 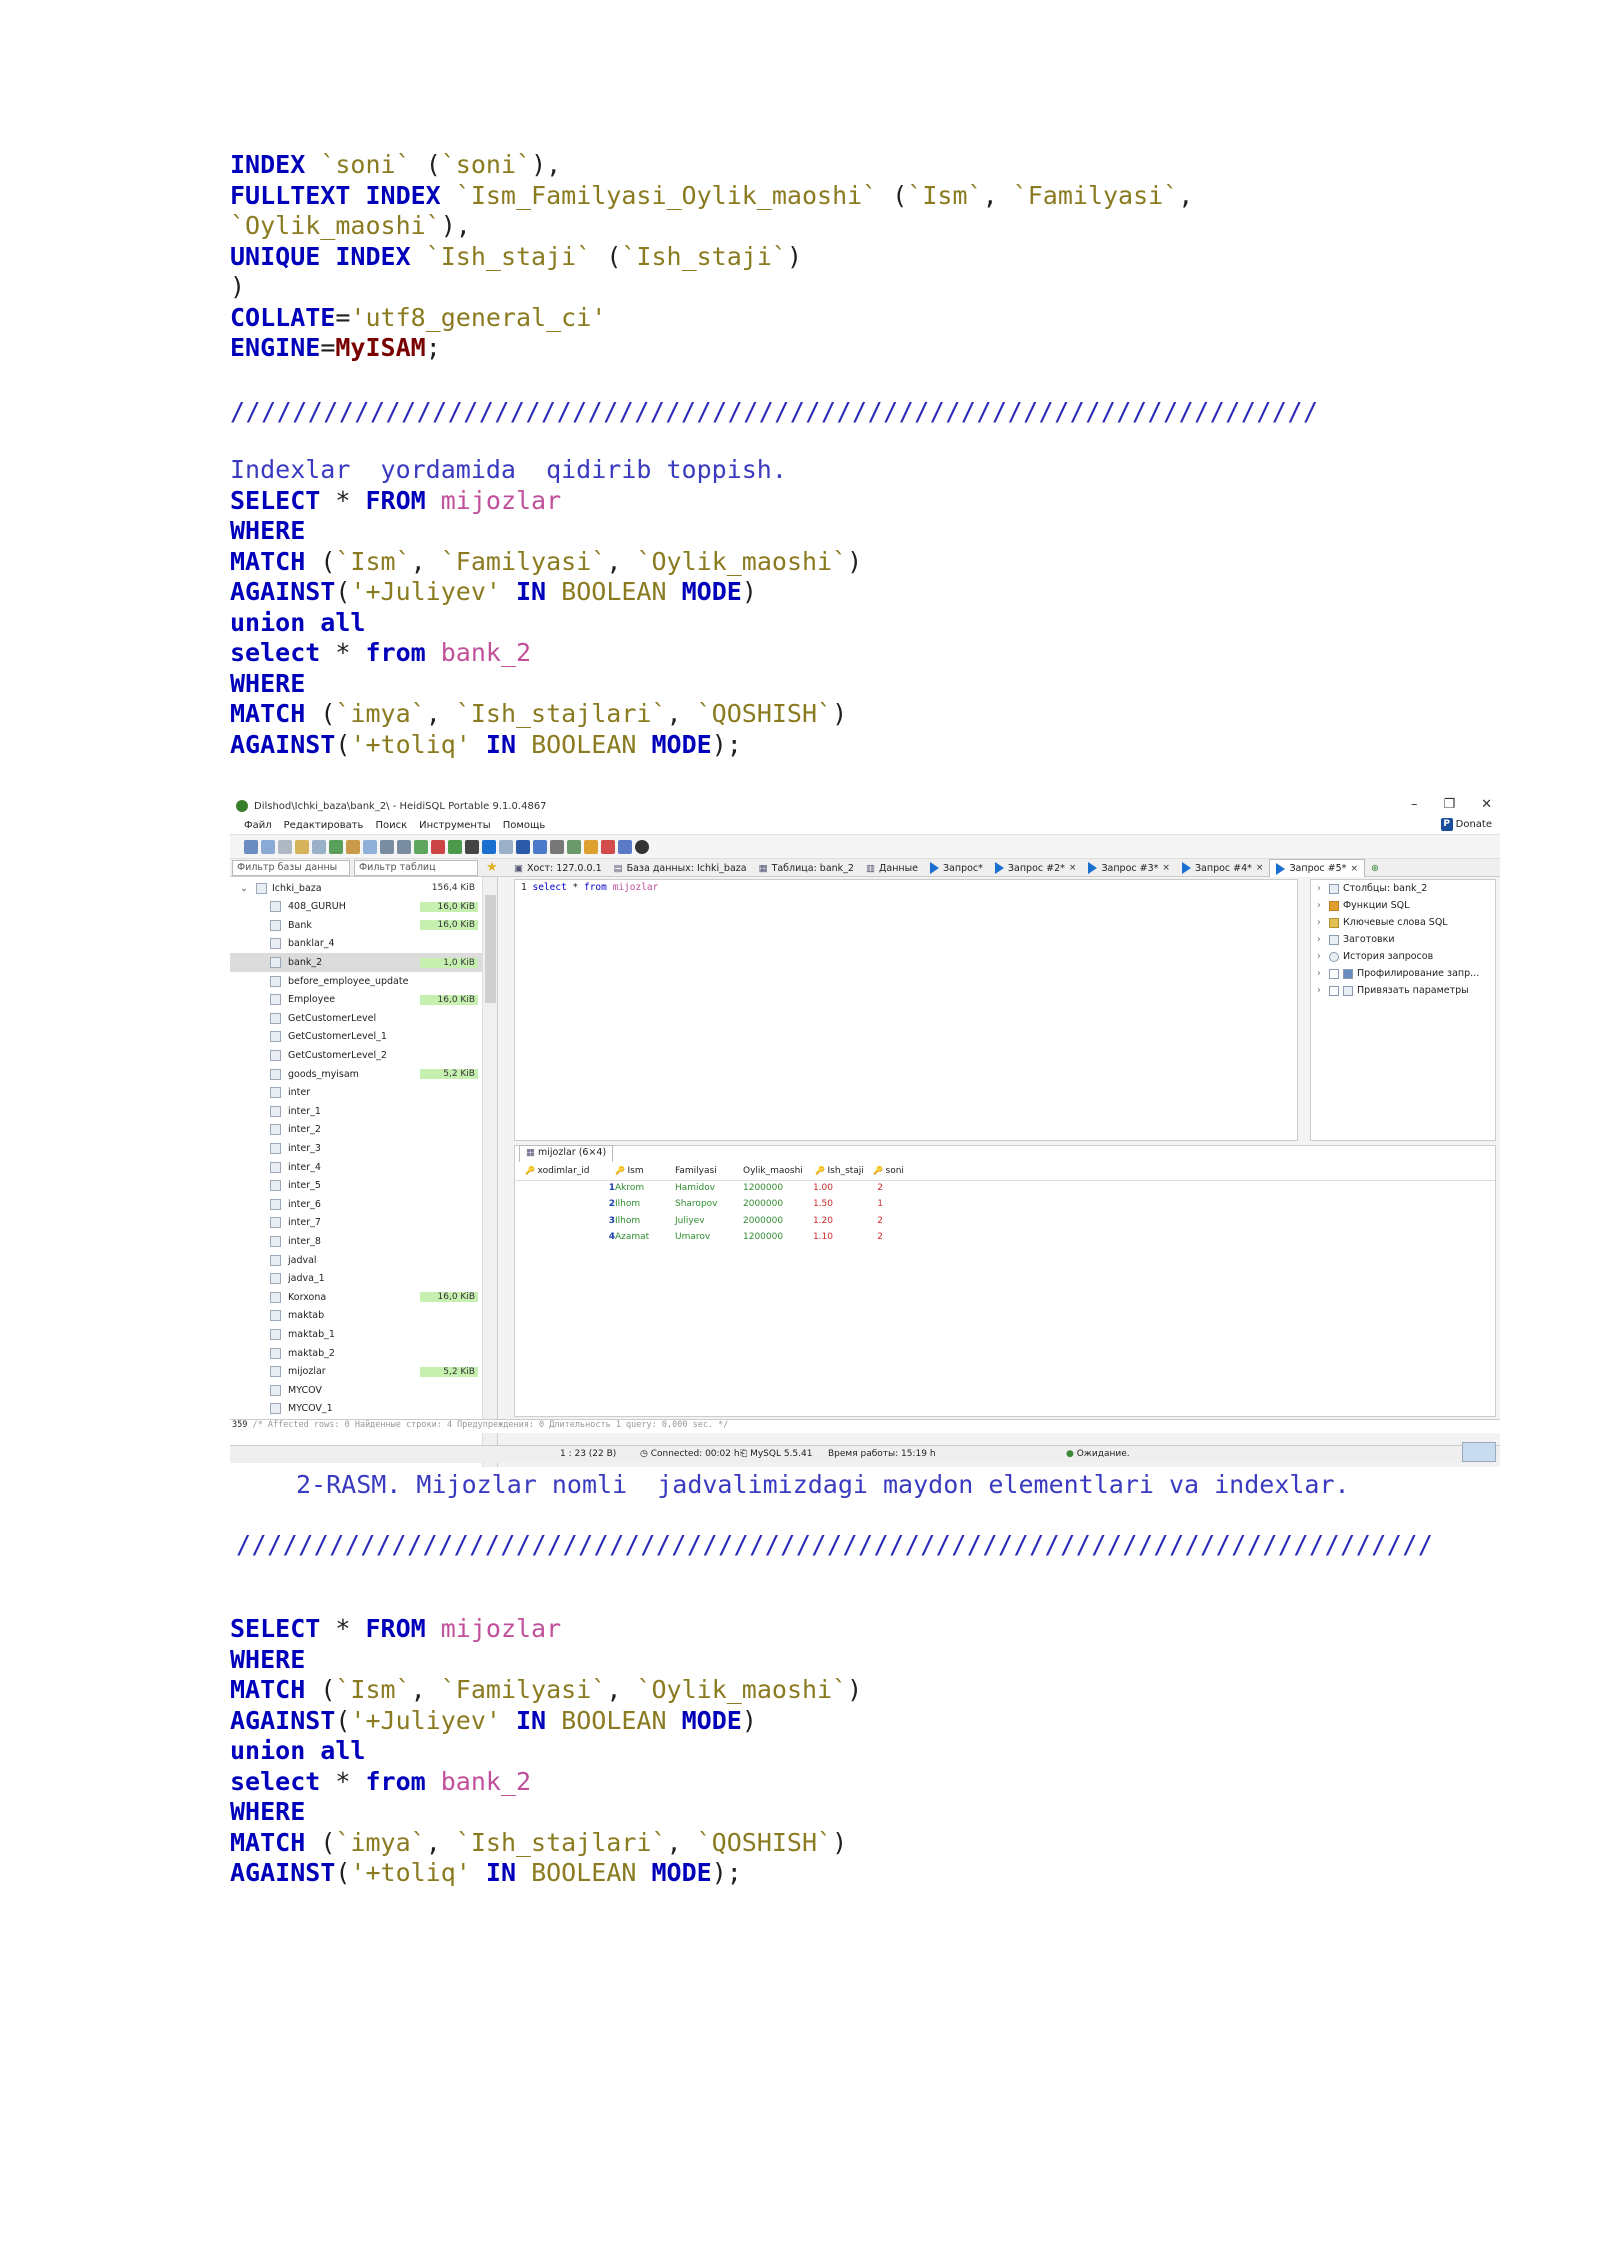 I want to click on star-icon: ★, so click(x=492, y=867).